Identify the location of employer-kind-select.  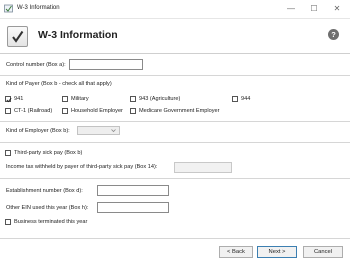
(98, 130).